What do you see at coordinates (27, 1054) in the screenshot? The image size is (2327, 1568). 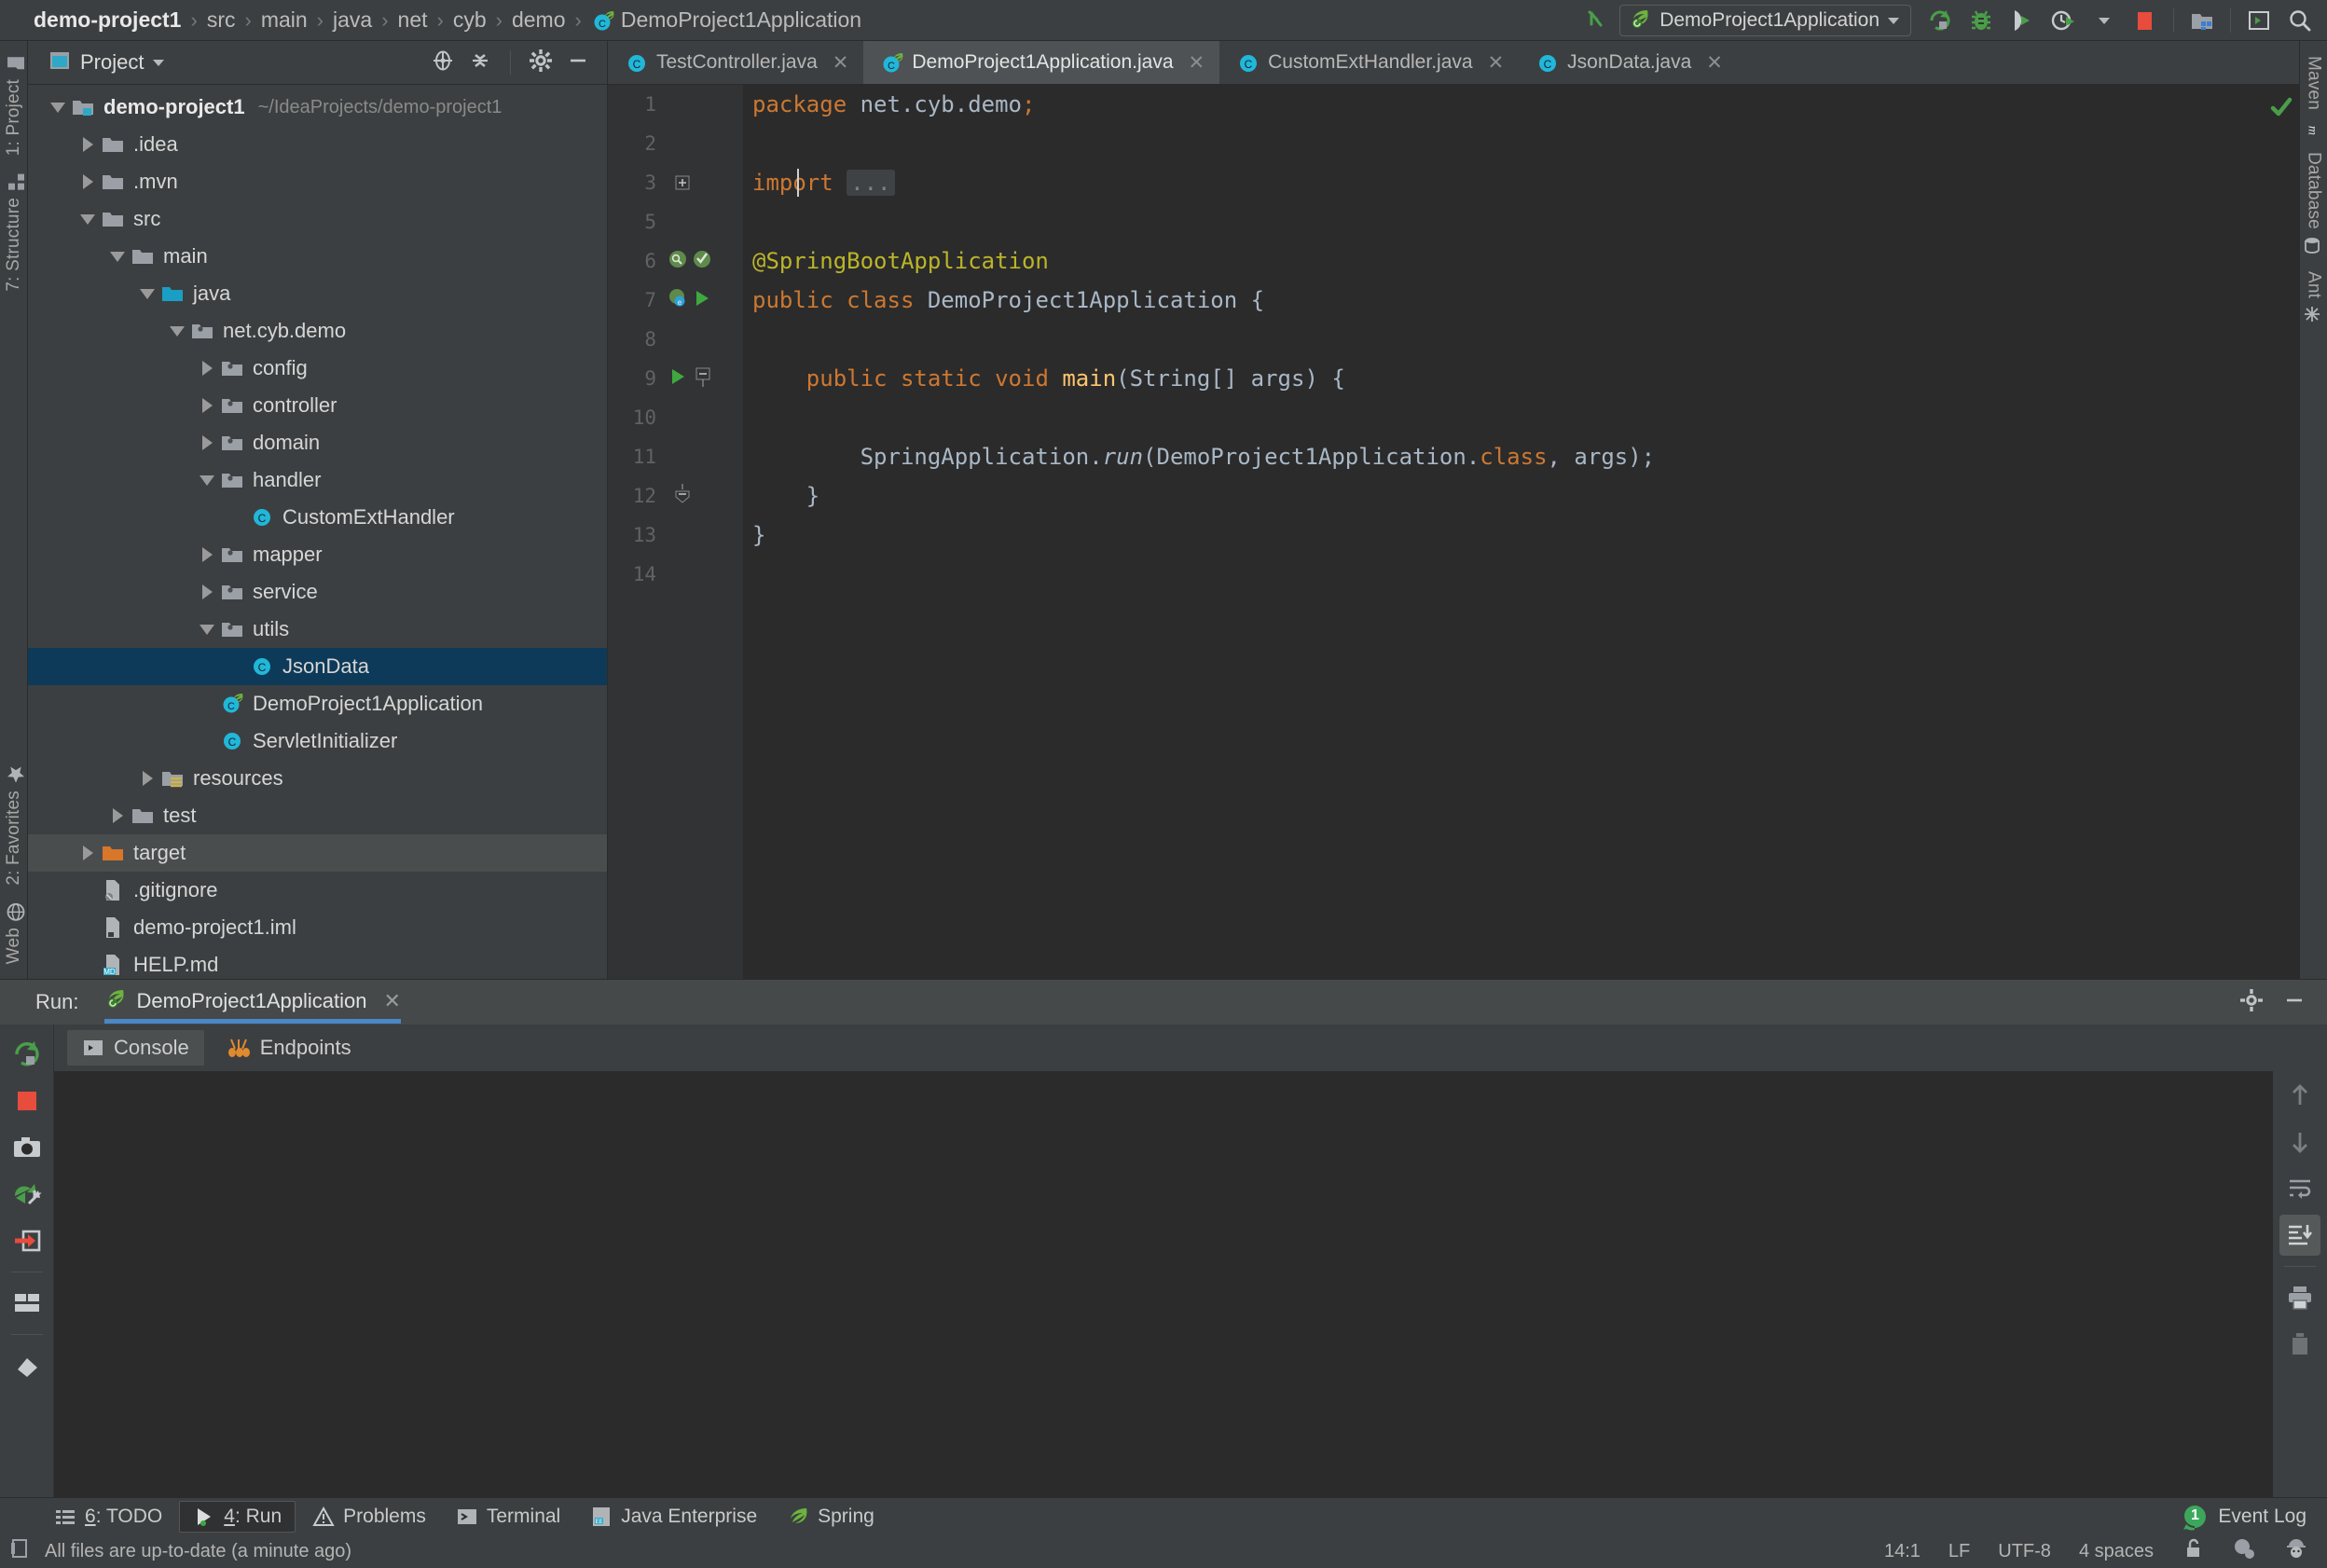 I see `rerun-button` at bounding box center [27, 1054].